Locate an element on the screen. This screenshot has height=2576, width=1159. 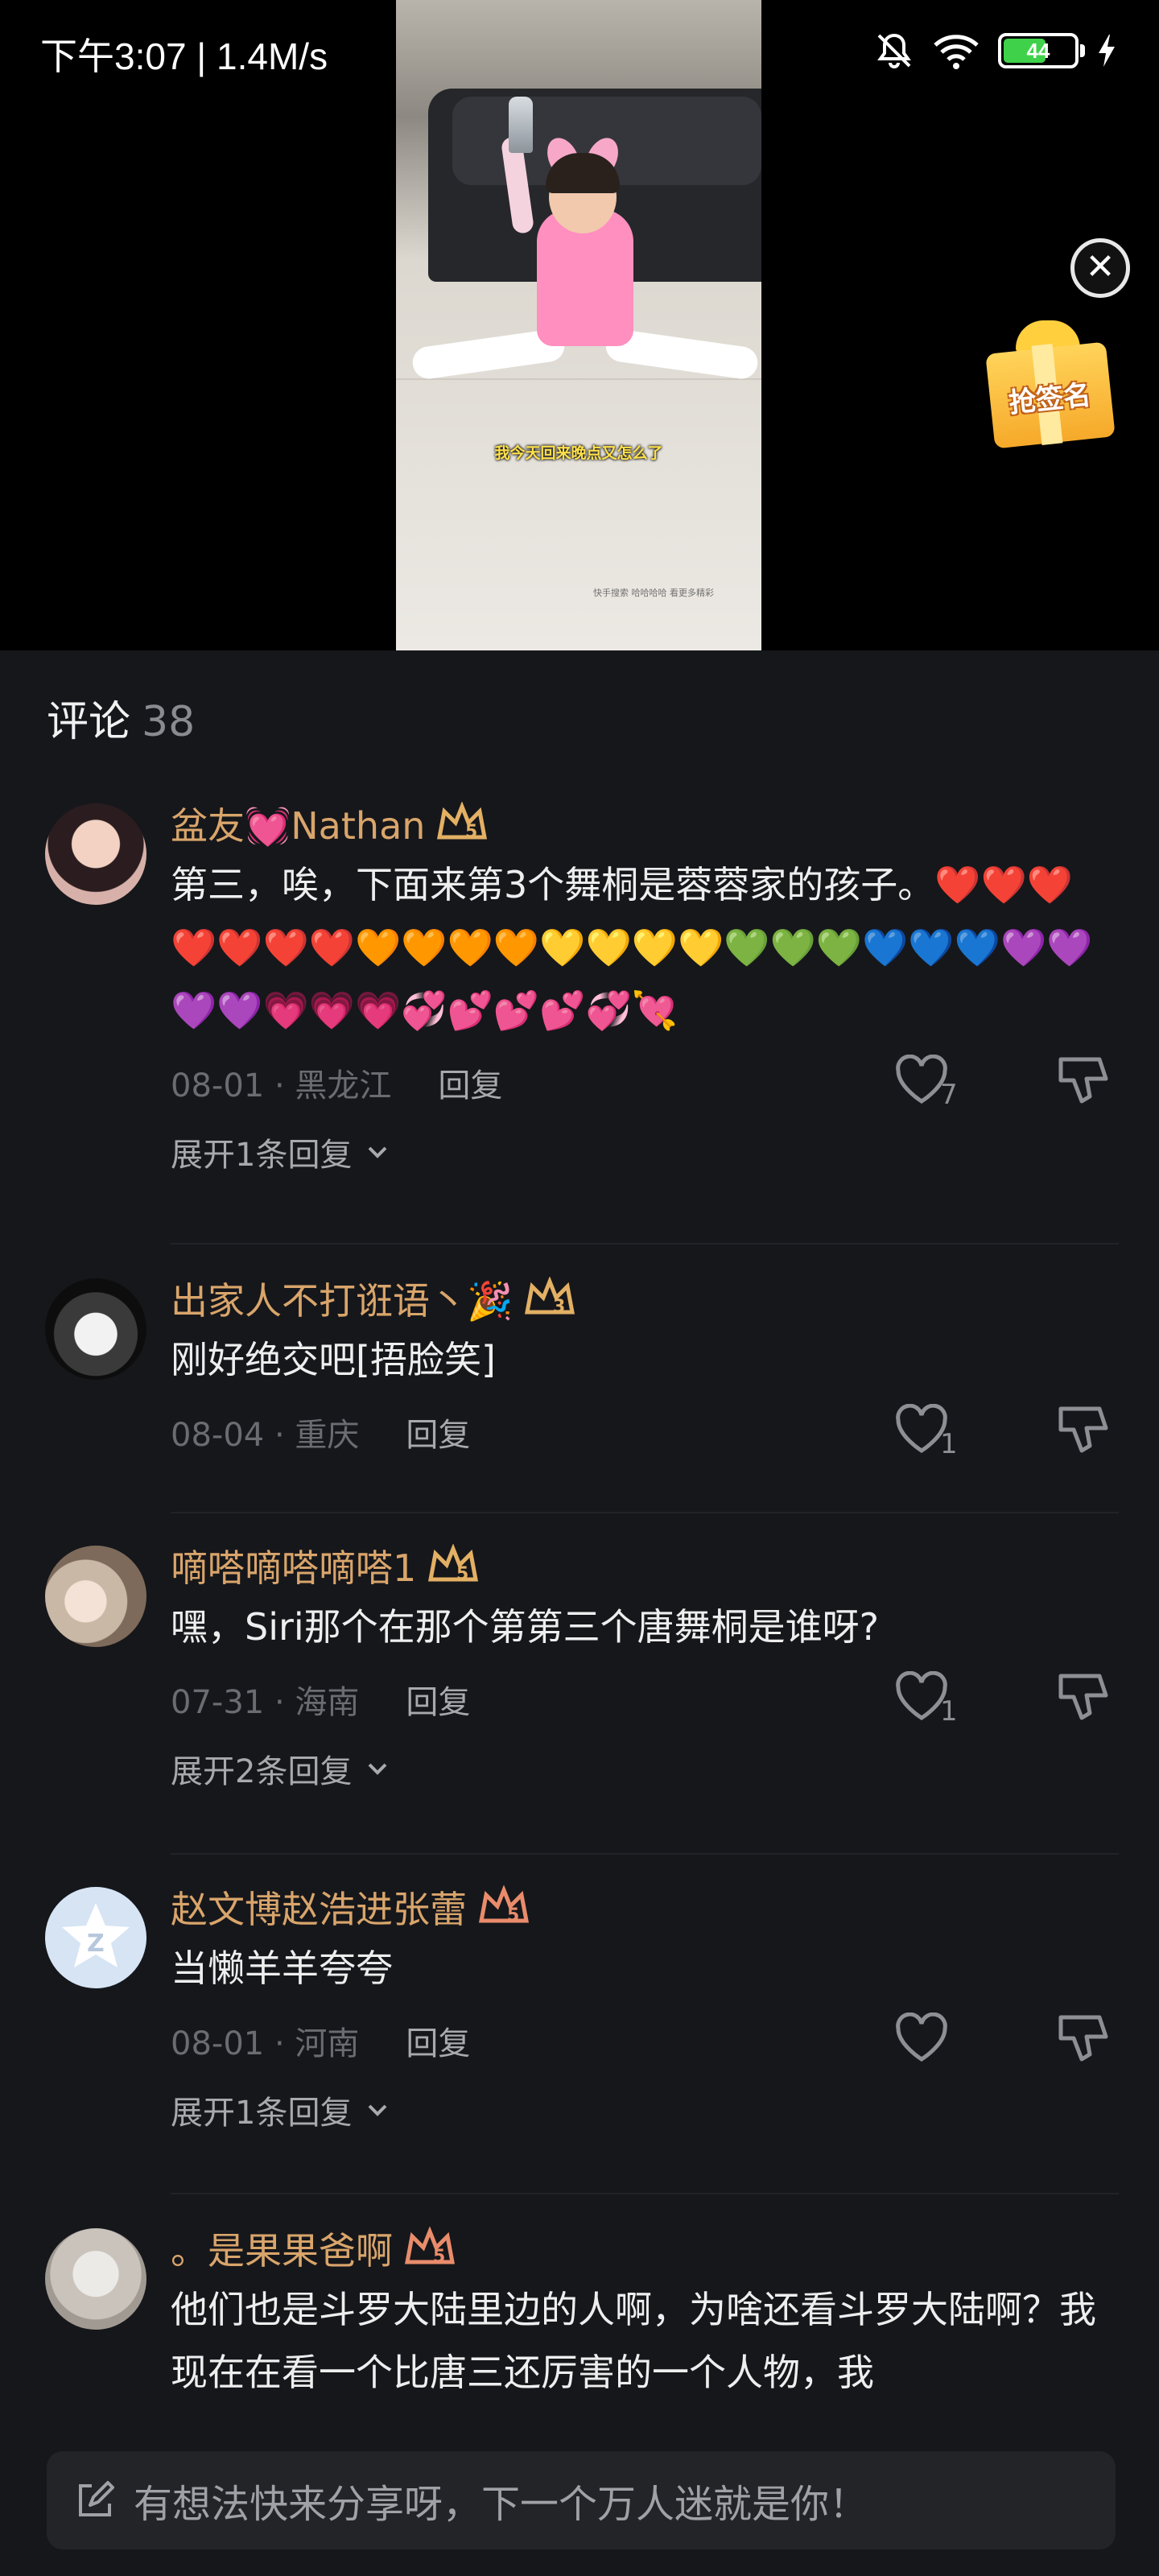
comment-meta: 07-31 · 海南 回复 1 is located at coordinates (645, 1699).